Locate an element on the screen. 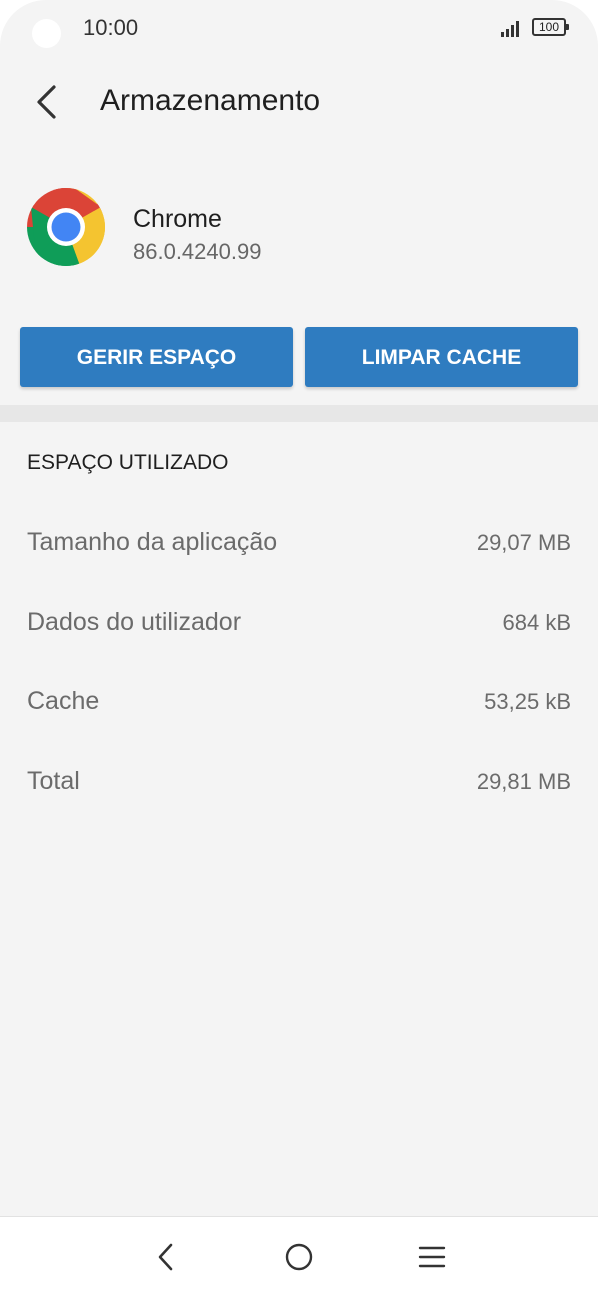 The width and height of the screenshot is (598, 1295). row-value: 29,81 MB is located at coordinates (523, 781).